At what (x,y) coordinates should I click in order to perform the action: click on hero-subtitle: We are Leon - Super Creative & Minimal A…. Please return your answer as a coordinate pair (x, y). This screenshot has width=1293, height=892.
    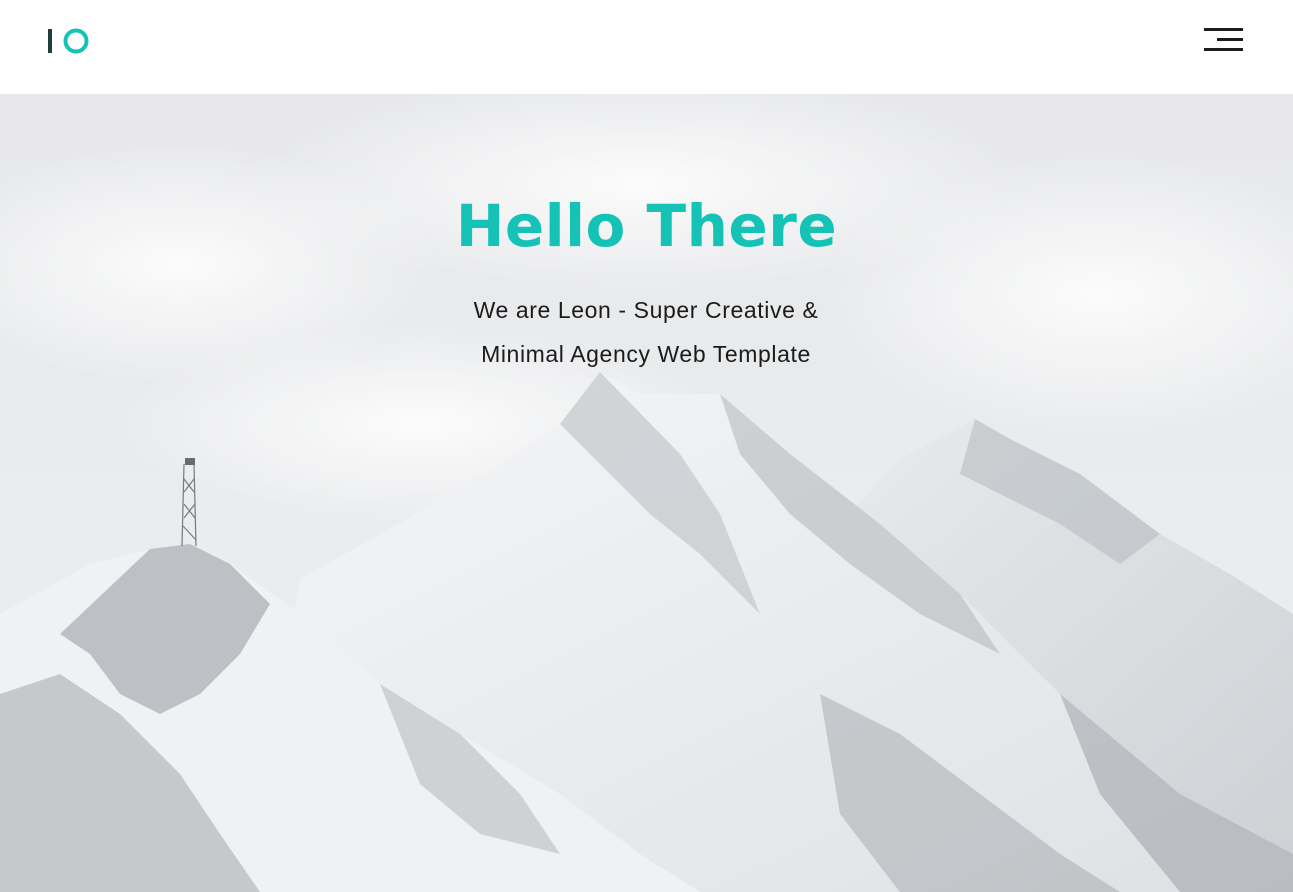
    Looking at the image, I should click on (646, 332).